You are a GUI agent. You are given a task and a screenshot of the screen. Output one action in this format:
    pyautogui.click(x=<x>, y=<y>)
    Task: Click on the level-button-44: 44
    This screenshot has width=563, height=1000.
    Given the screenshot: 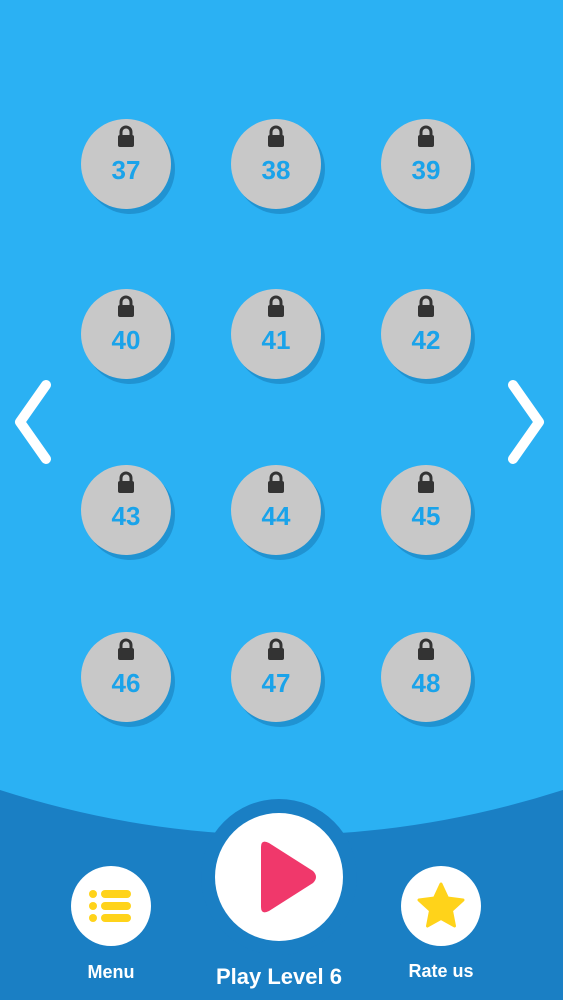 What is the action you would take?
    pyautogui.click(x=276, y=510)
    